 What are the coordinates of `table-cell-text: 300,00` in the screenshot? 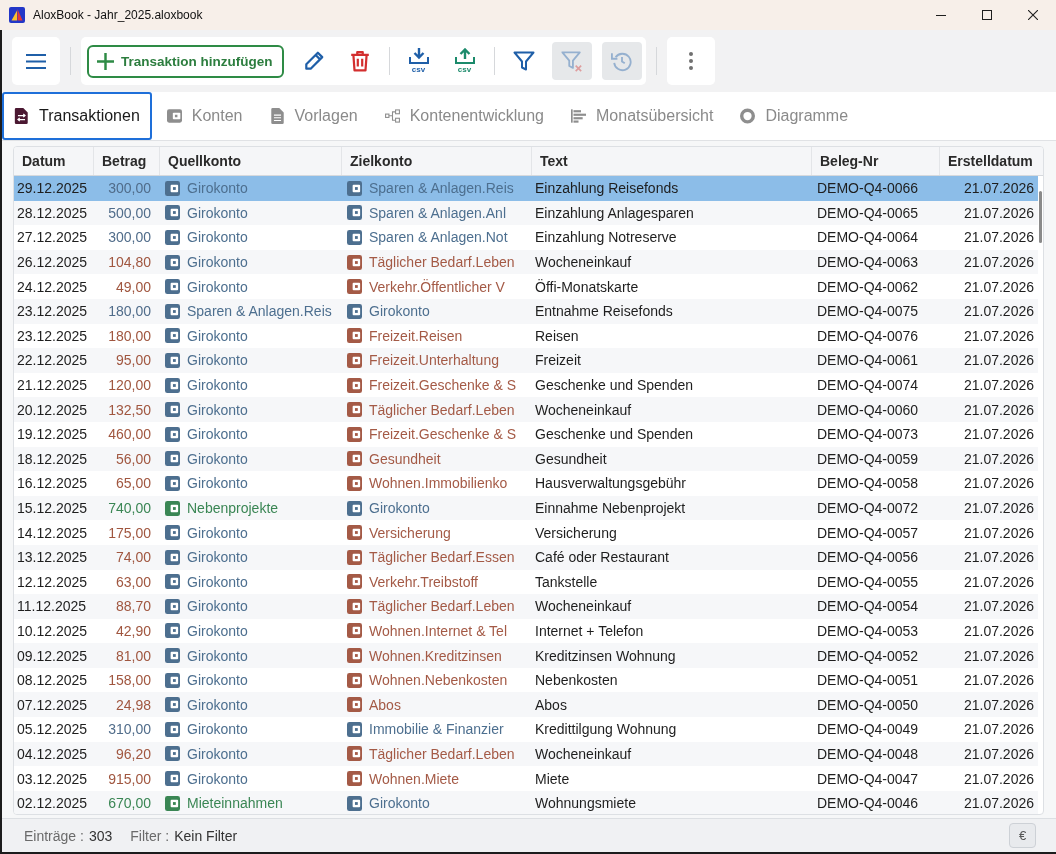 It's located at (129, 238).